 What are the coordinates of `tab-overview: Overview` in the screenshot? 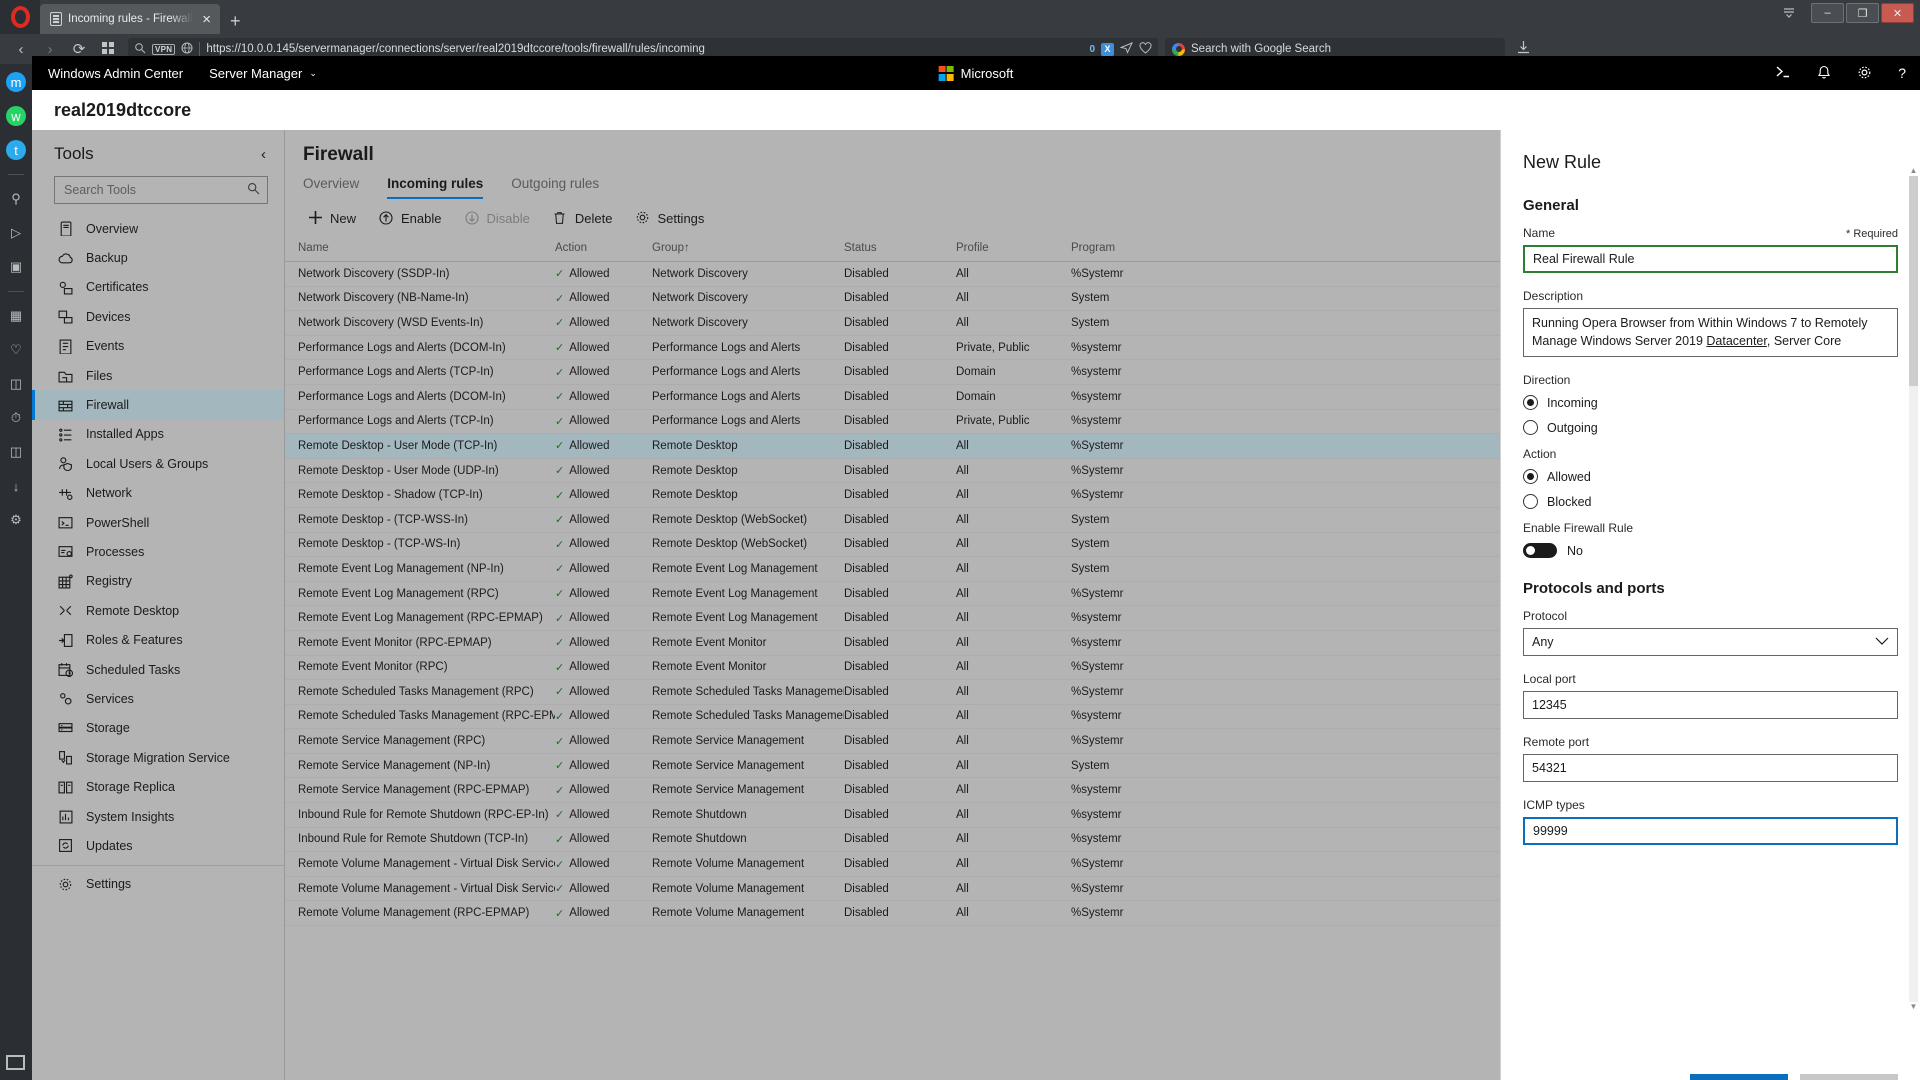 It's located at (331, 187).